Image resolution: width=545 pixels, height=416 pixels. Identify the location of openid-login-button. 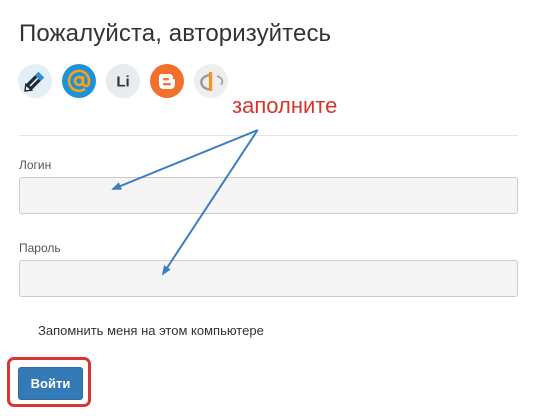
(211, 81).